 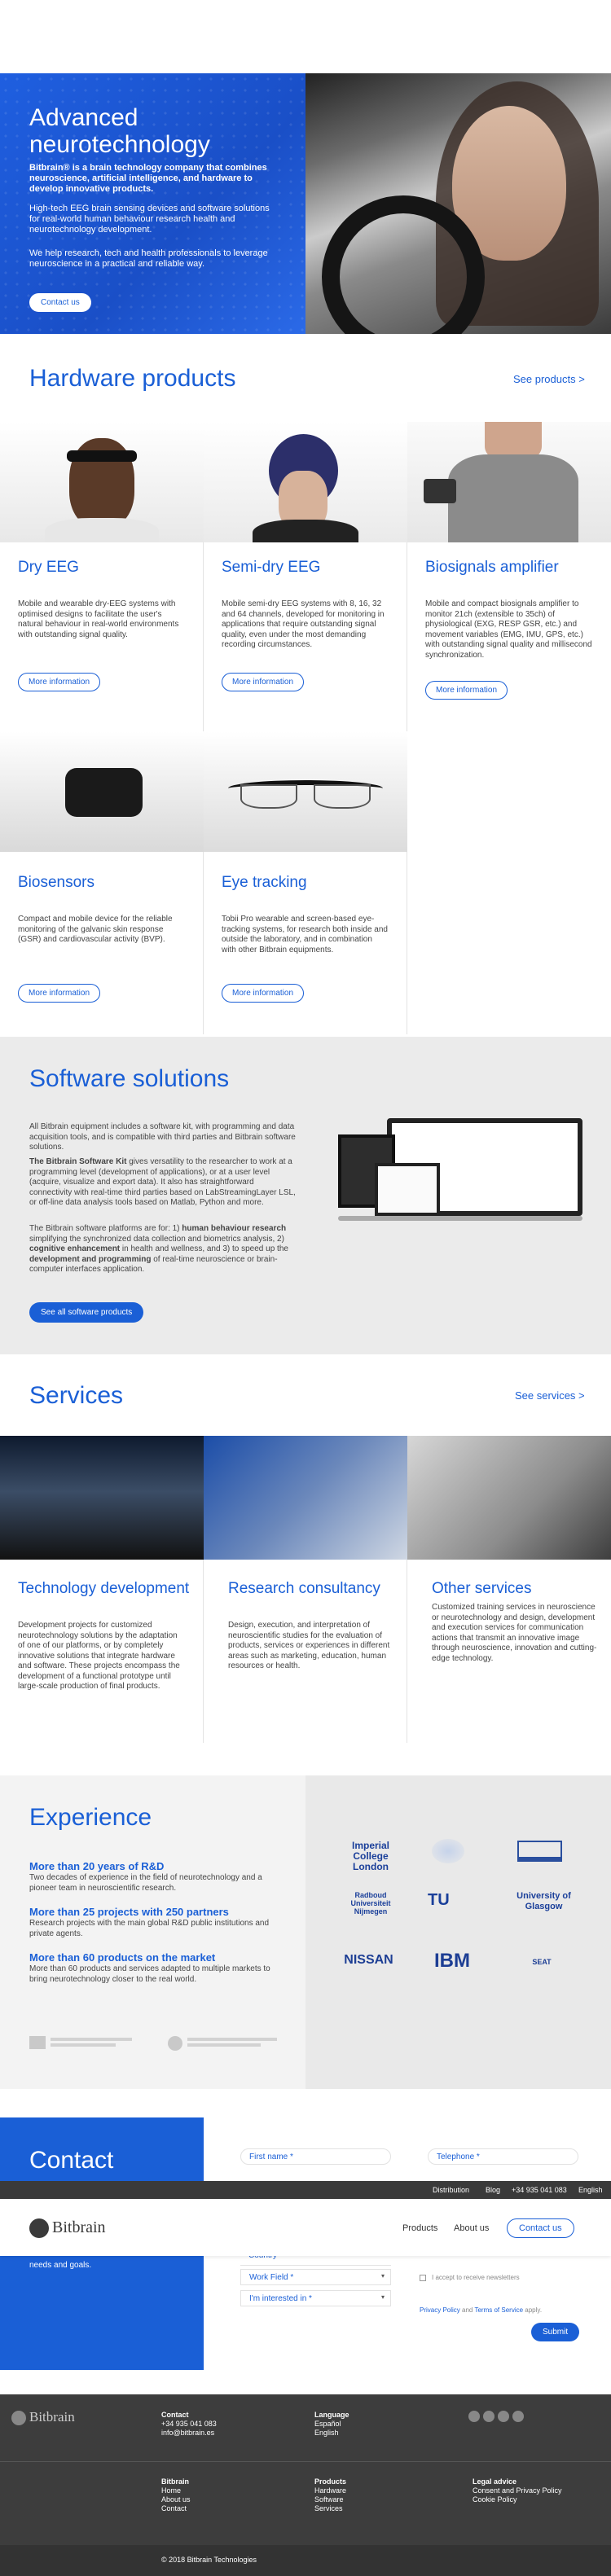 What do you see at coordinates (370, 1904) in the screenshot?
I see `partner-logo: Radboud Universiteit Nijmegen` at bounding box center [370, 1904].